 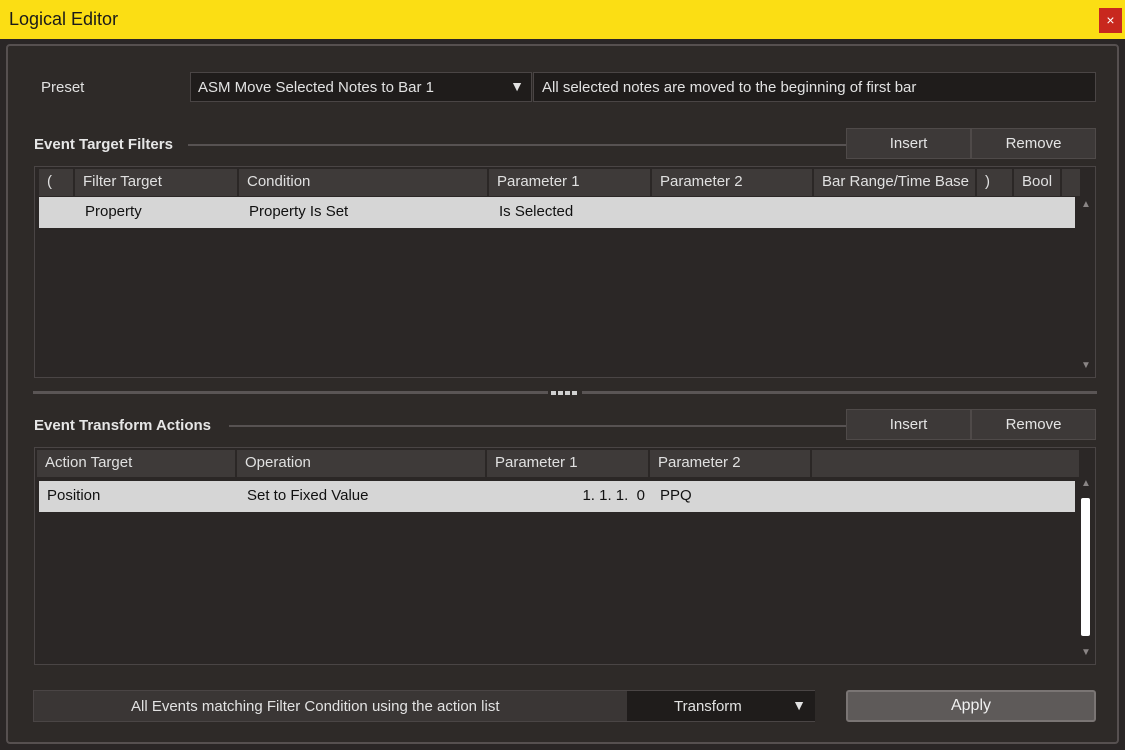 What do you see at coordinates (113, 211) in the screenshot?
I see `filter-row-target: Property` at bounding box center [113, 211].